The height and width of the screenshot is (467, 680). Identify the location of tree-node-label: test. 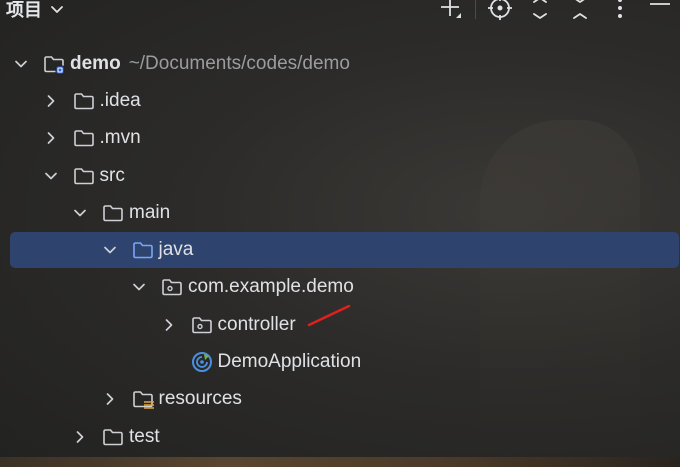
(144, 436).